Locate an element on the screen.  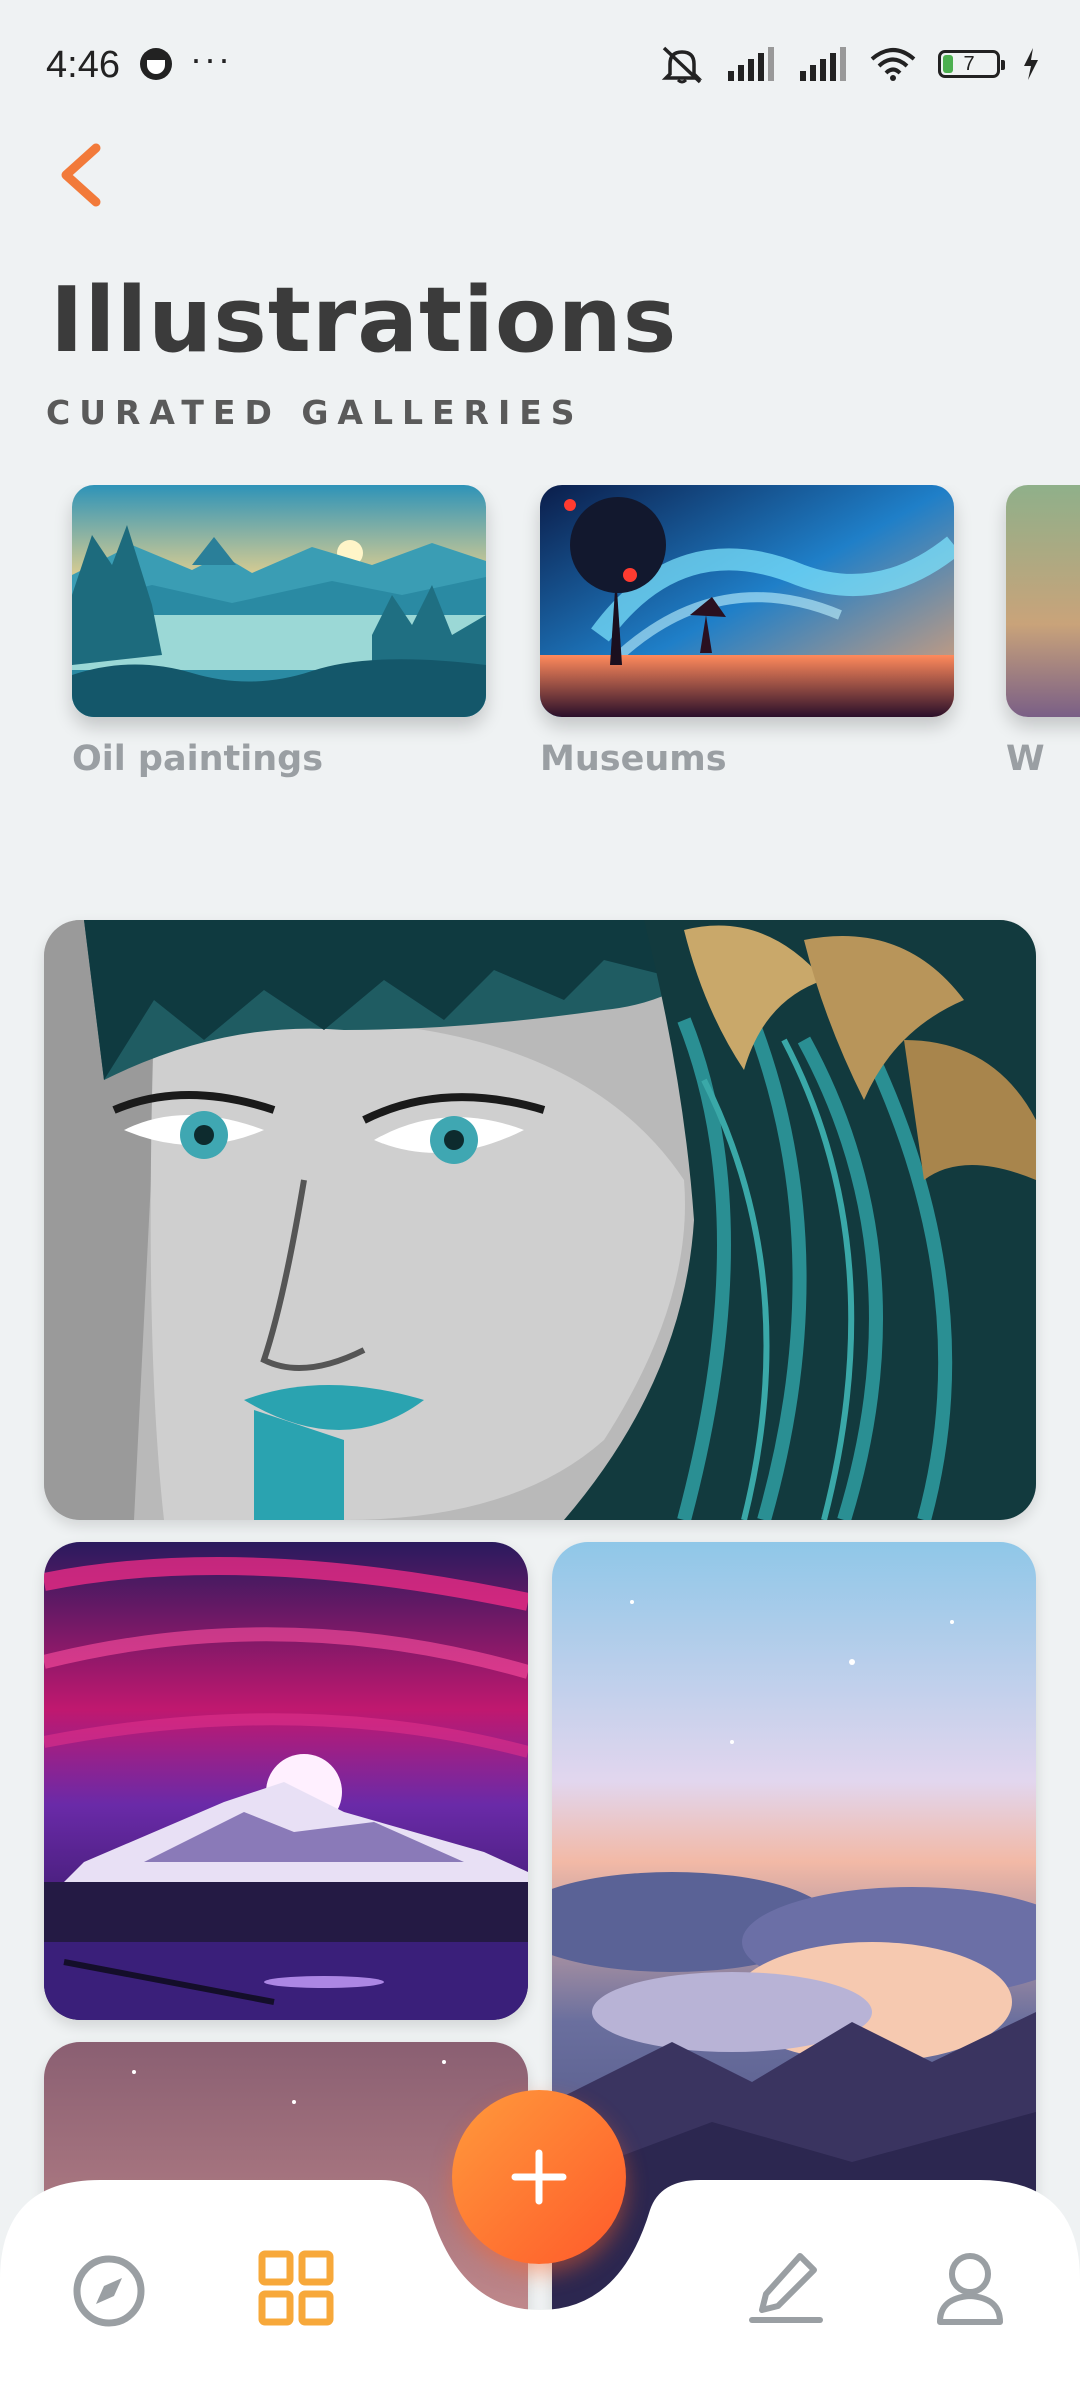
status-icons: 7 is located at coordinates (850, 64).